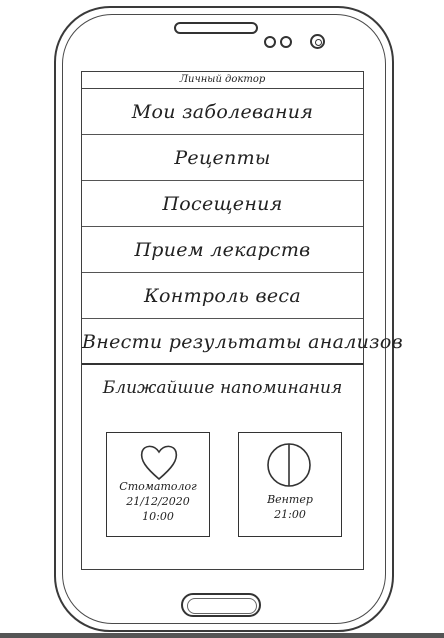 This screenshot has width=444, height=638. Describe the element at coordinates (317, 41) in the screenshot. I see `camera-icon` at that location.